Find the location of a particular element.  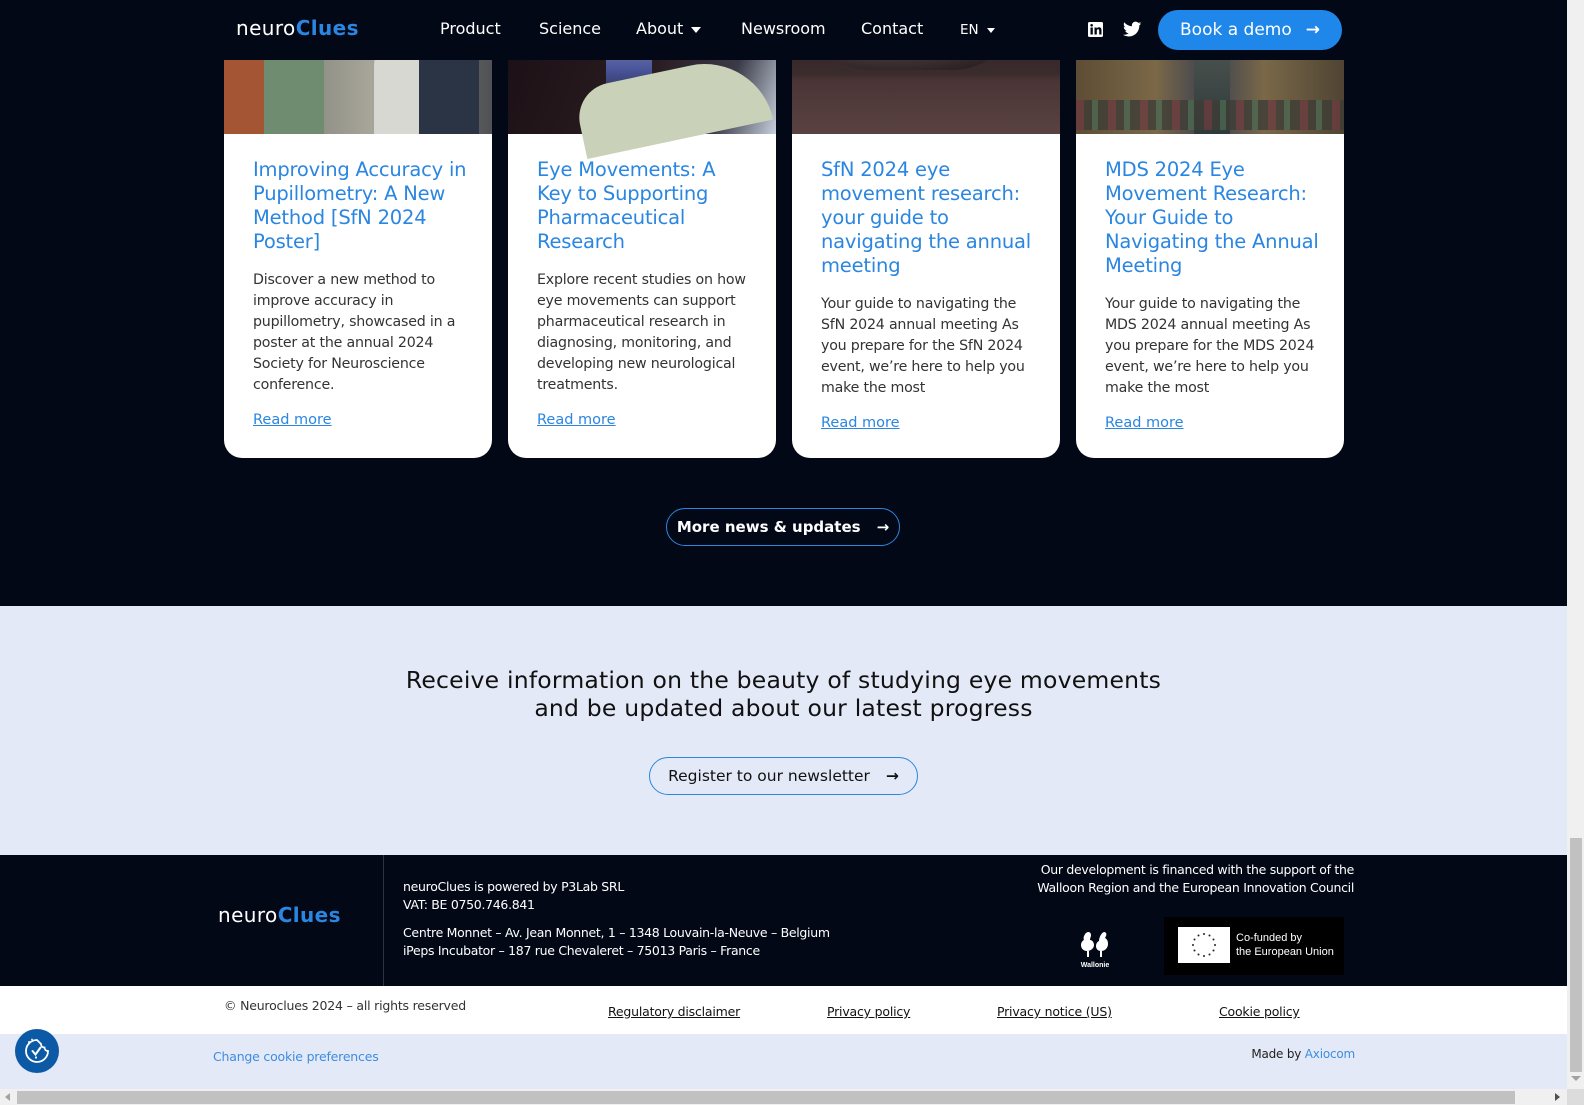

register-newsletter-button: Register to our newsletter → is located at coordinates (783, 776).